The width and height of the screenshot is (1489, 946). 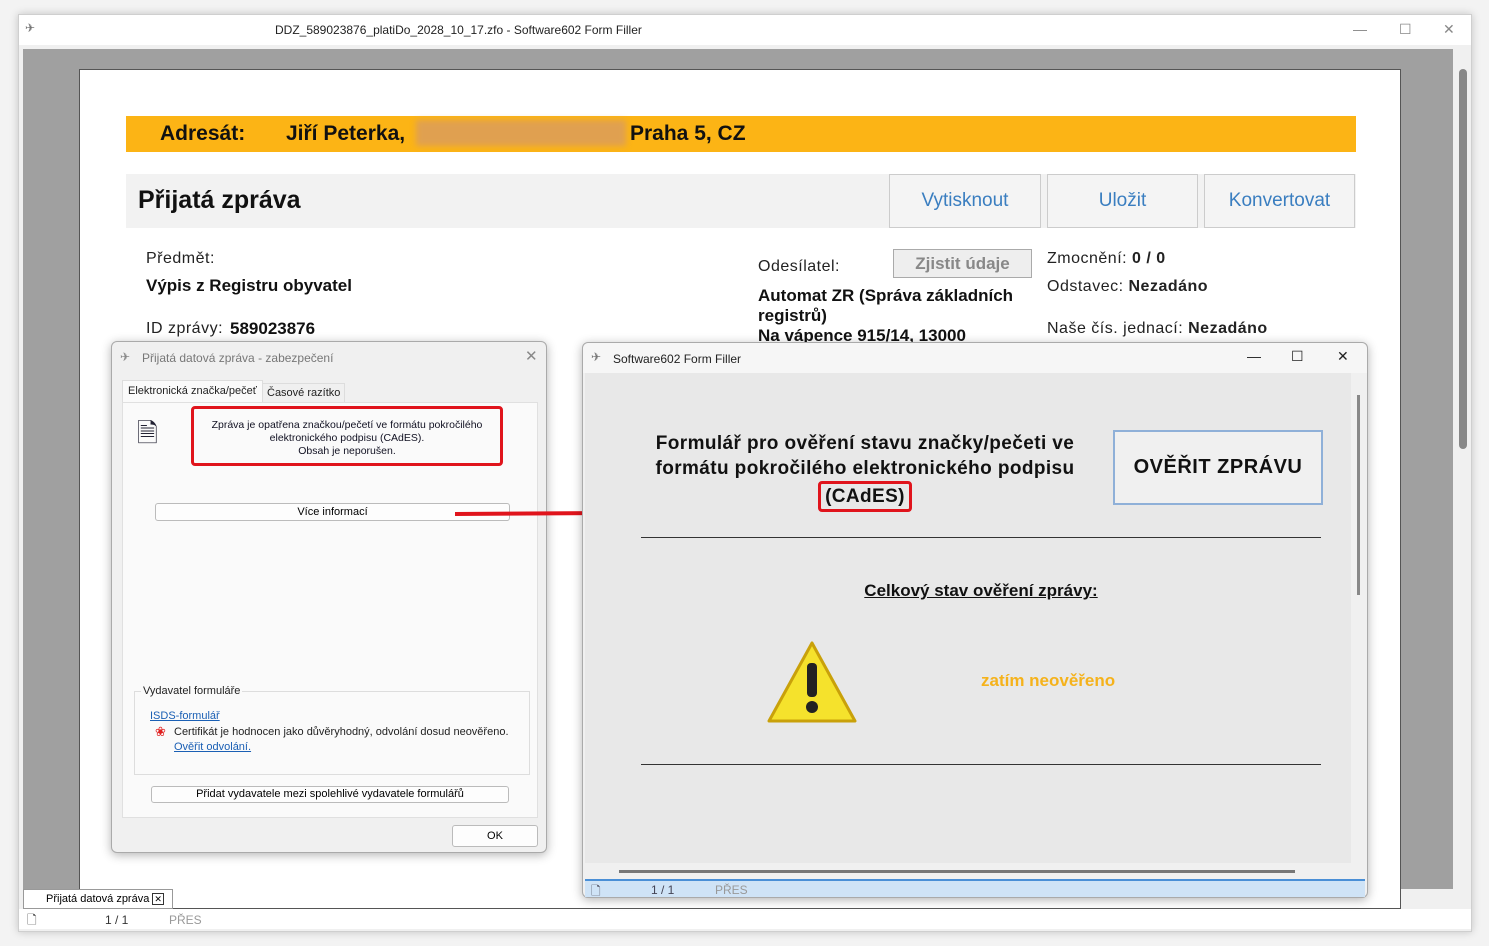 I want to click on addressee-label: Adresát:, so click(x=203, y=133).